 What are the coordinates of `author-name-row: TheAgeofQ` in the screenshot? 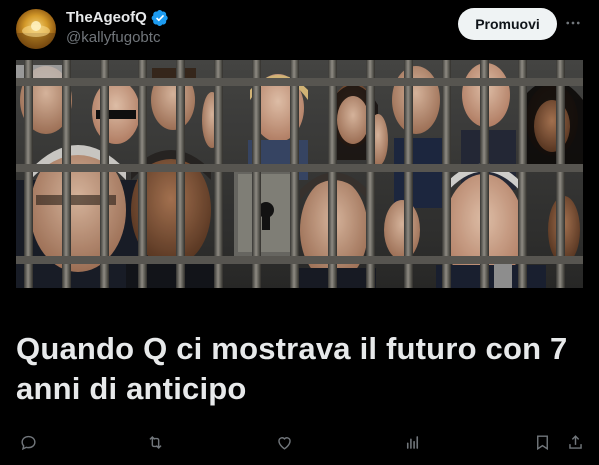 It's located at (117, 18).